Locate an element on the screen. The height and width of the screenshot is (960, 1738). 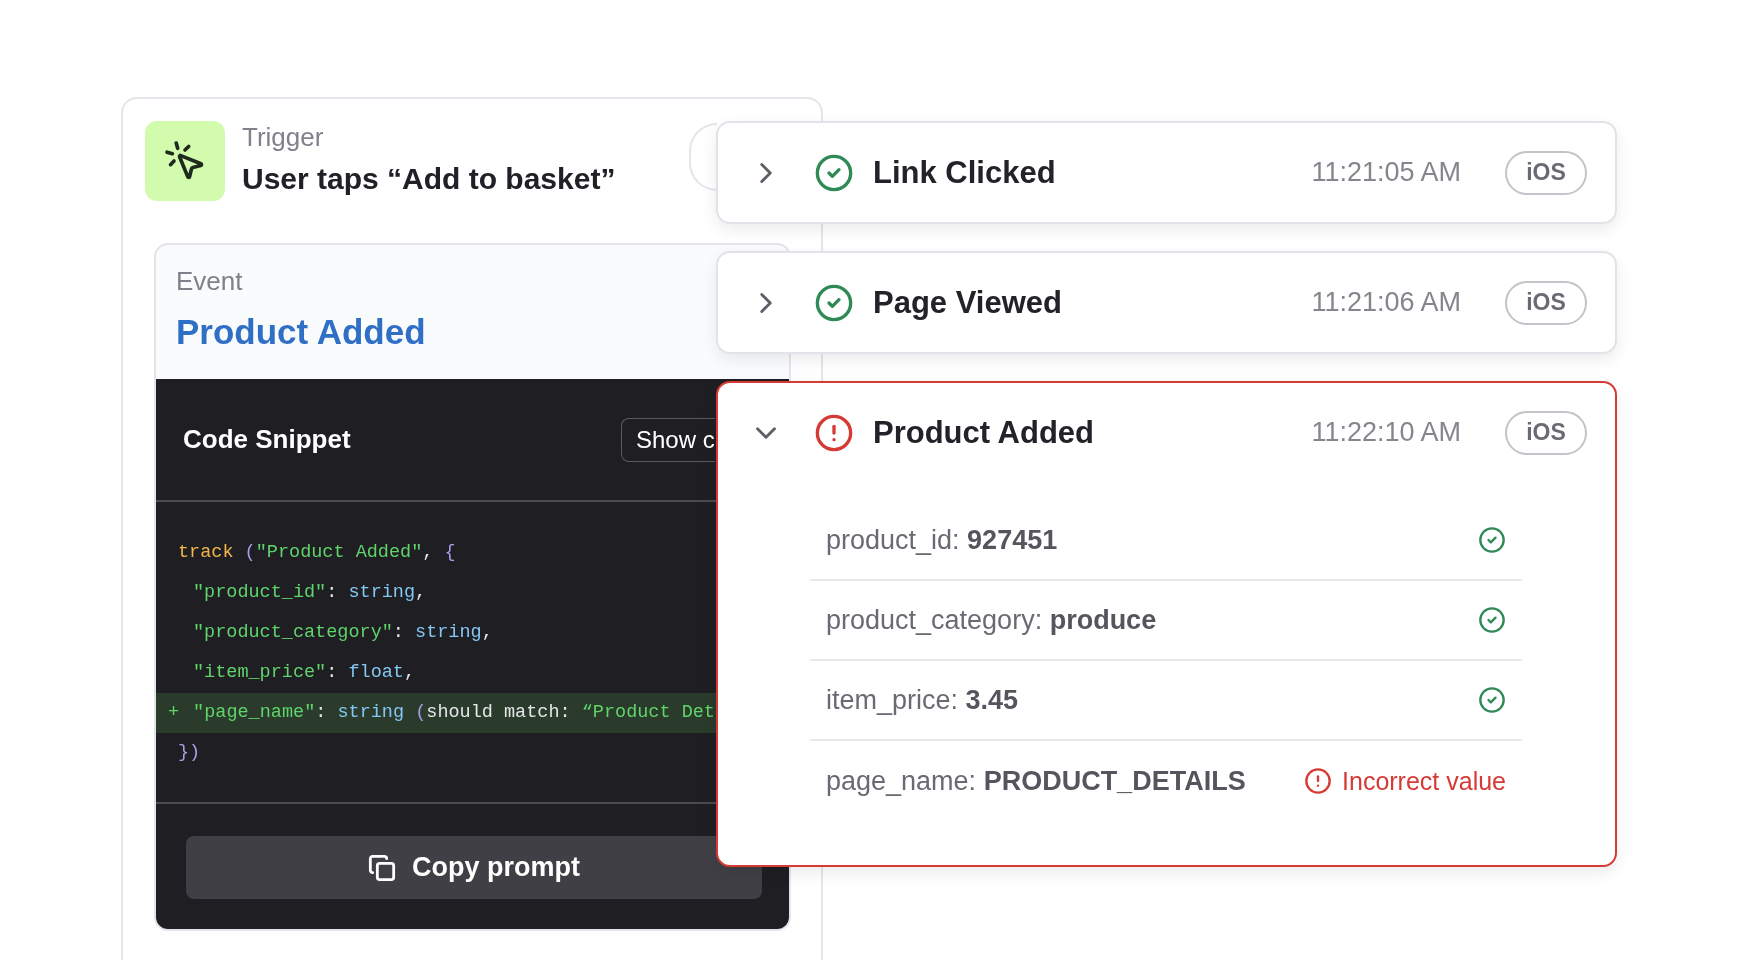
property-text: product_id: 927451 is located at coordinates (942, 540).